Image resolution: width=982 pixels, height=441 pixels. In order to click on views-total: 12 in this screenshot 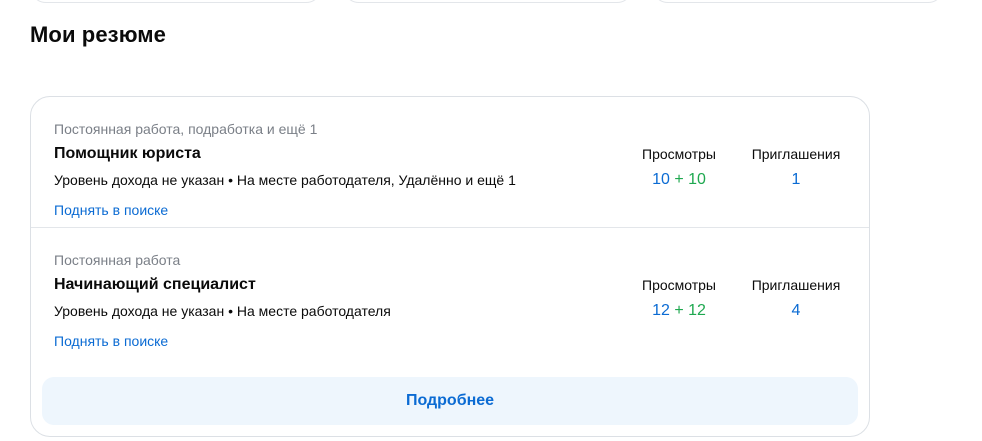, I will do `click(661, 310)`.